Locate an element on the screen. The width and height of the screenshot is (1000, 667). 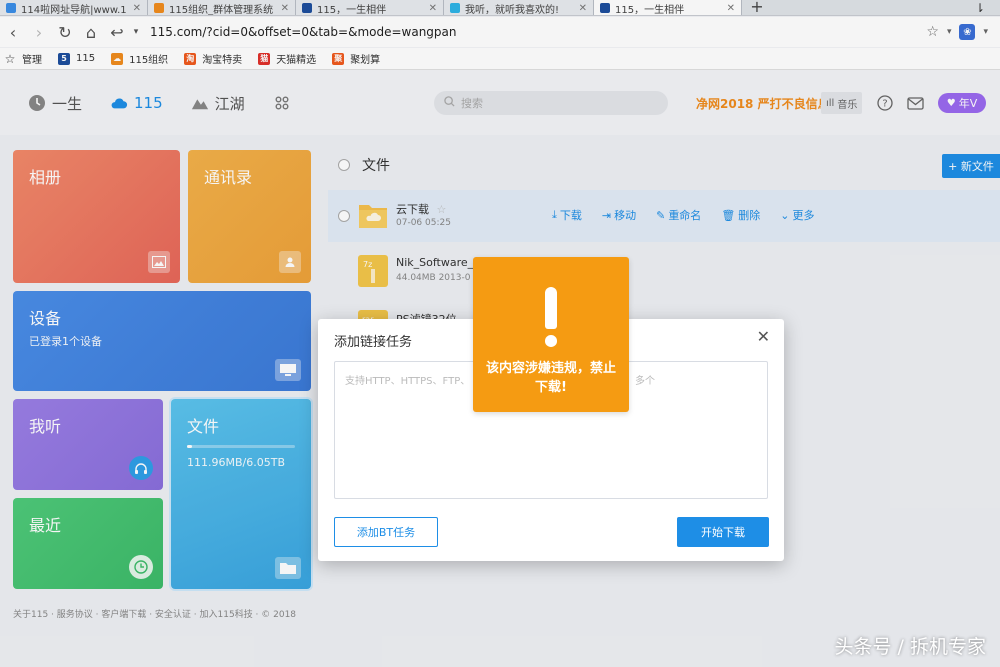
start-download-button: 开始下载 is located at coordinates (723, 532).